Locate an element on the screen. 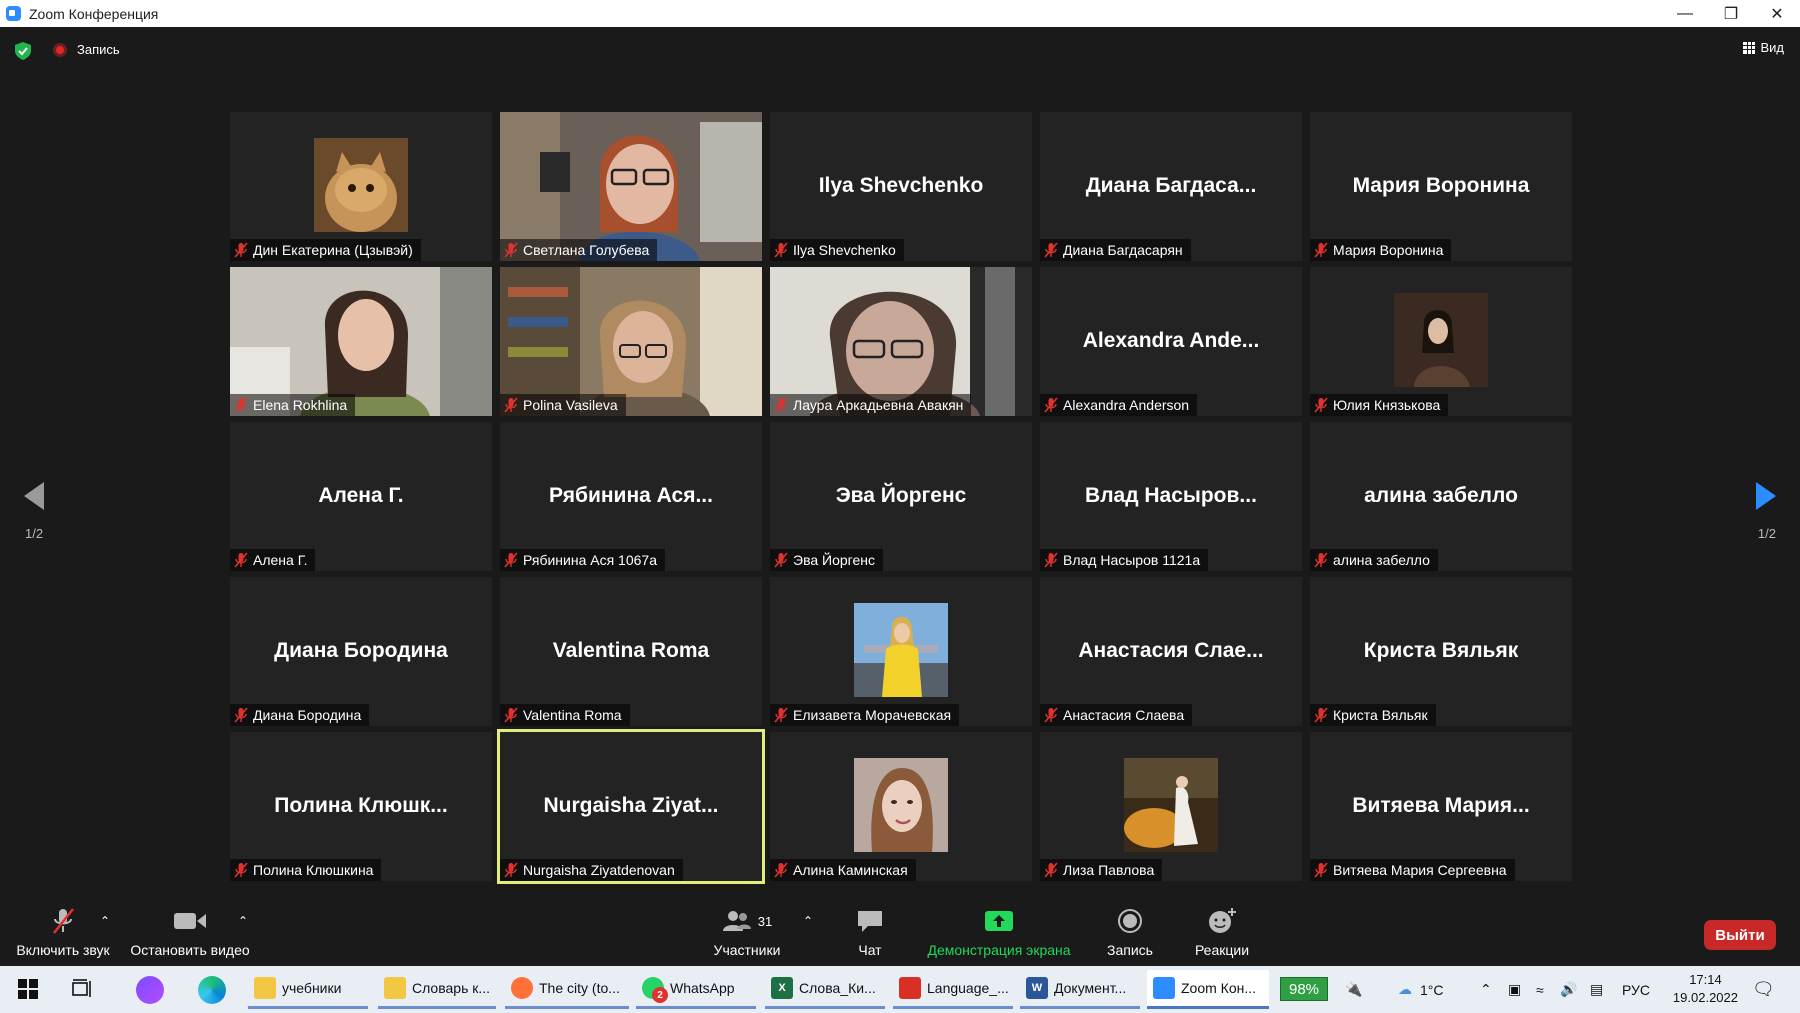 Image resolution: width=1800 pixels, height=1013 pixels. alice-assistant-icon is located at coordinates (150, 990).